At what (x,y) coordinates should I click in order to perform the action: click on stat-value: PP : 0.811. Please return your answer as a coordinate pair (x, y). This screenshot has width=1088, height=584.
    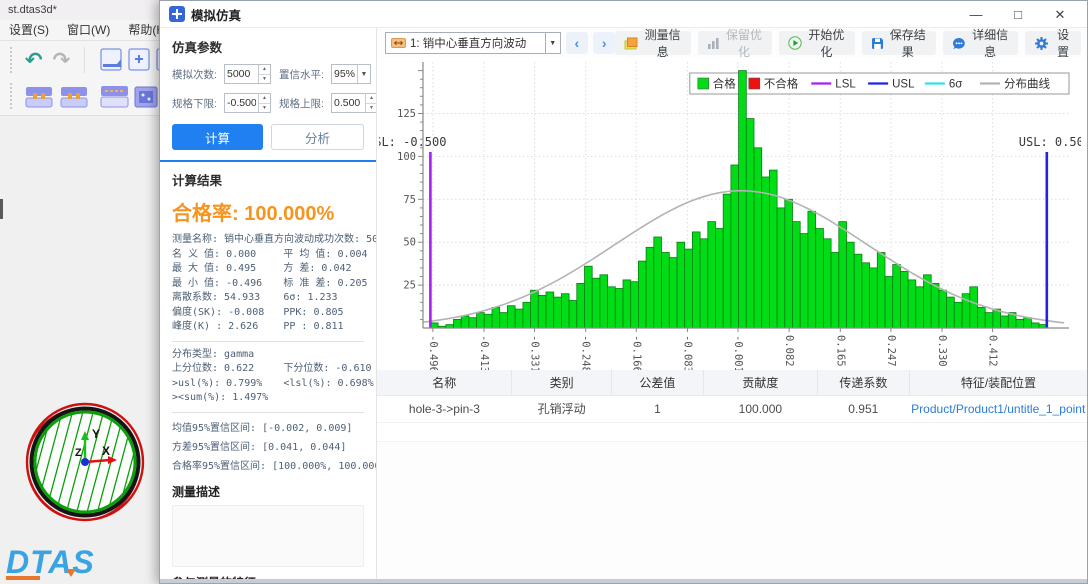
    Looking at the image, I should click on (313, 326).